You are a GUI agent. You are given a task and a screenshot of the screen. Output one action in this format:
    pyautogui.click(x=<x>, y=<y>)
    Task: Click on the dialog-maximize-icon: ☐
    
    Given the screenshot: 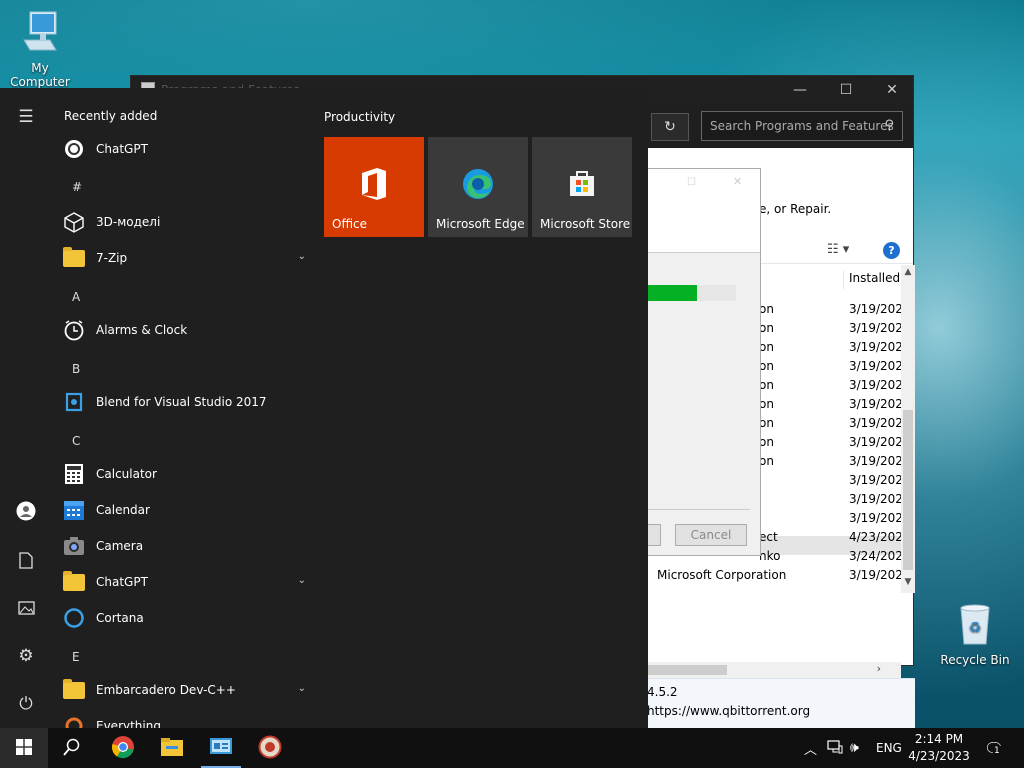 What is the action you would take?
    pyautogui.click(x=691, y=182)
    